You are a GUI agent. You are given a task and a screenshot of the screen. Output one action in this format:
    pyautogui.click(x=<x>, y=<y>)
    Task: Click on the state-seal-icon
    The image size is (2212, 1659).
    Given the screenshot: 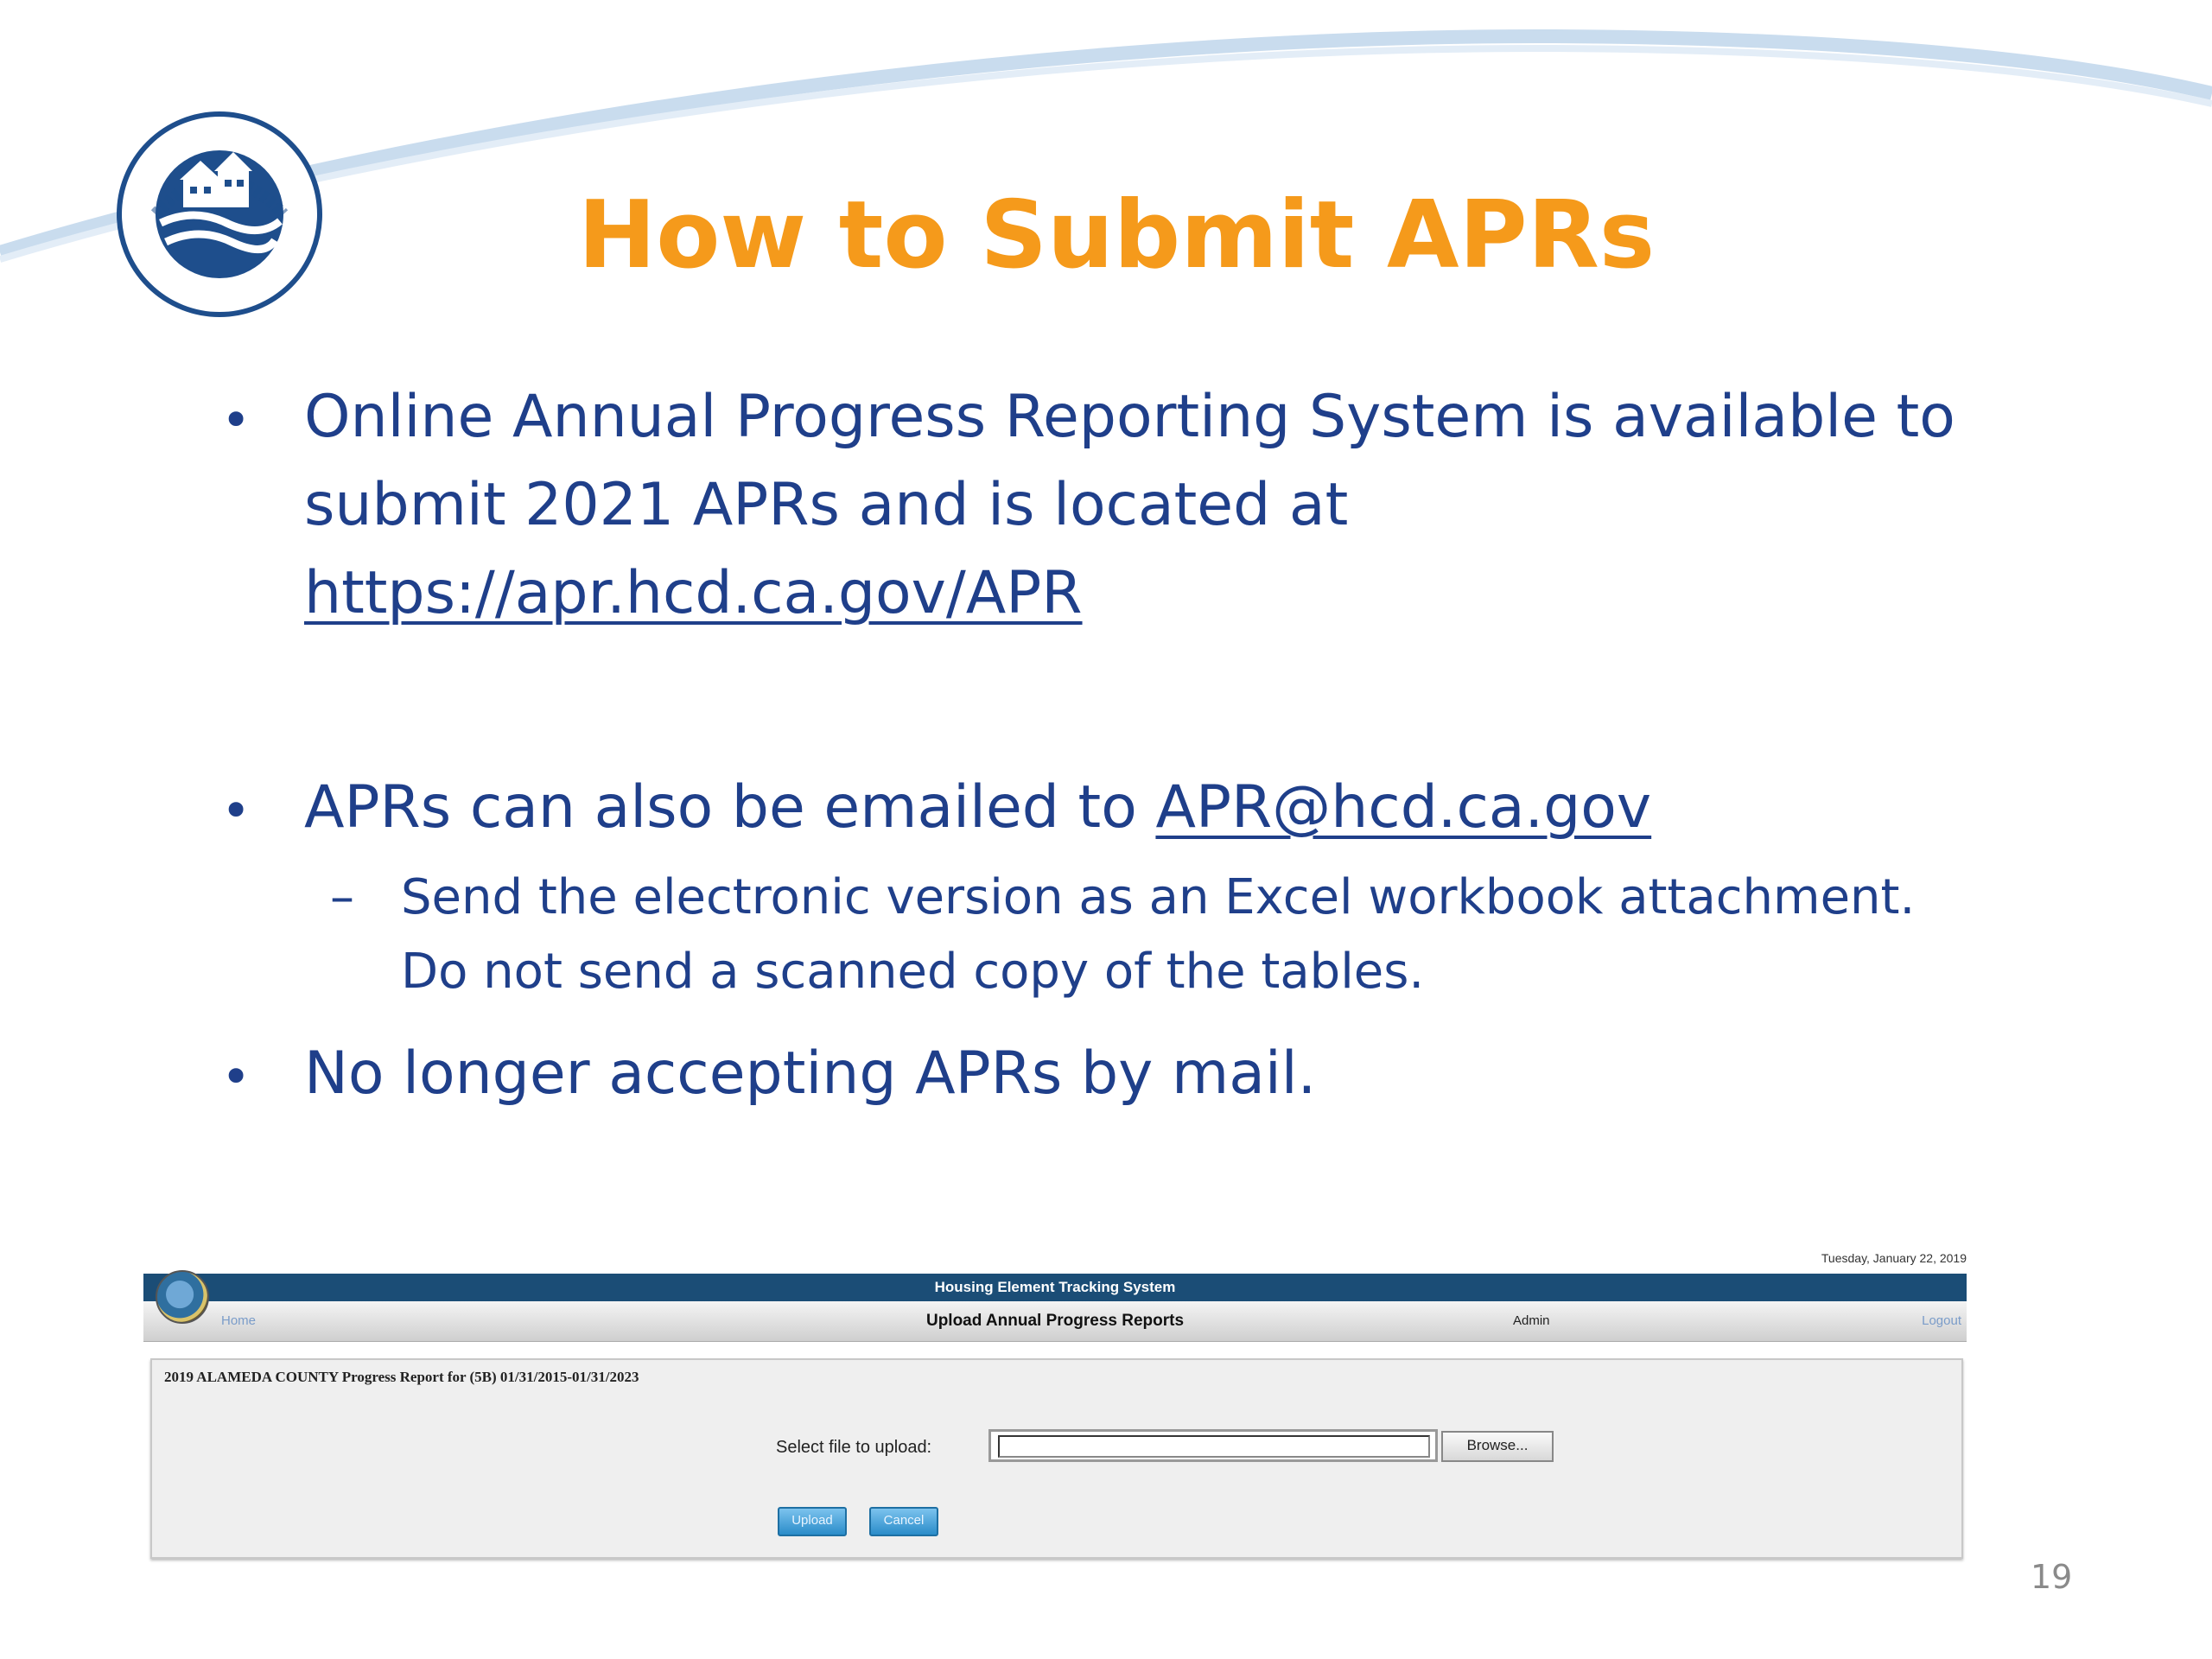 What is the action you would take?
    pyautogui.click(x=182, y=1297)
    